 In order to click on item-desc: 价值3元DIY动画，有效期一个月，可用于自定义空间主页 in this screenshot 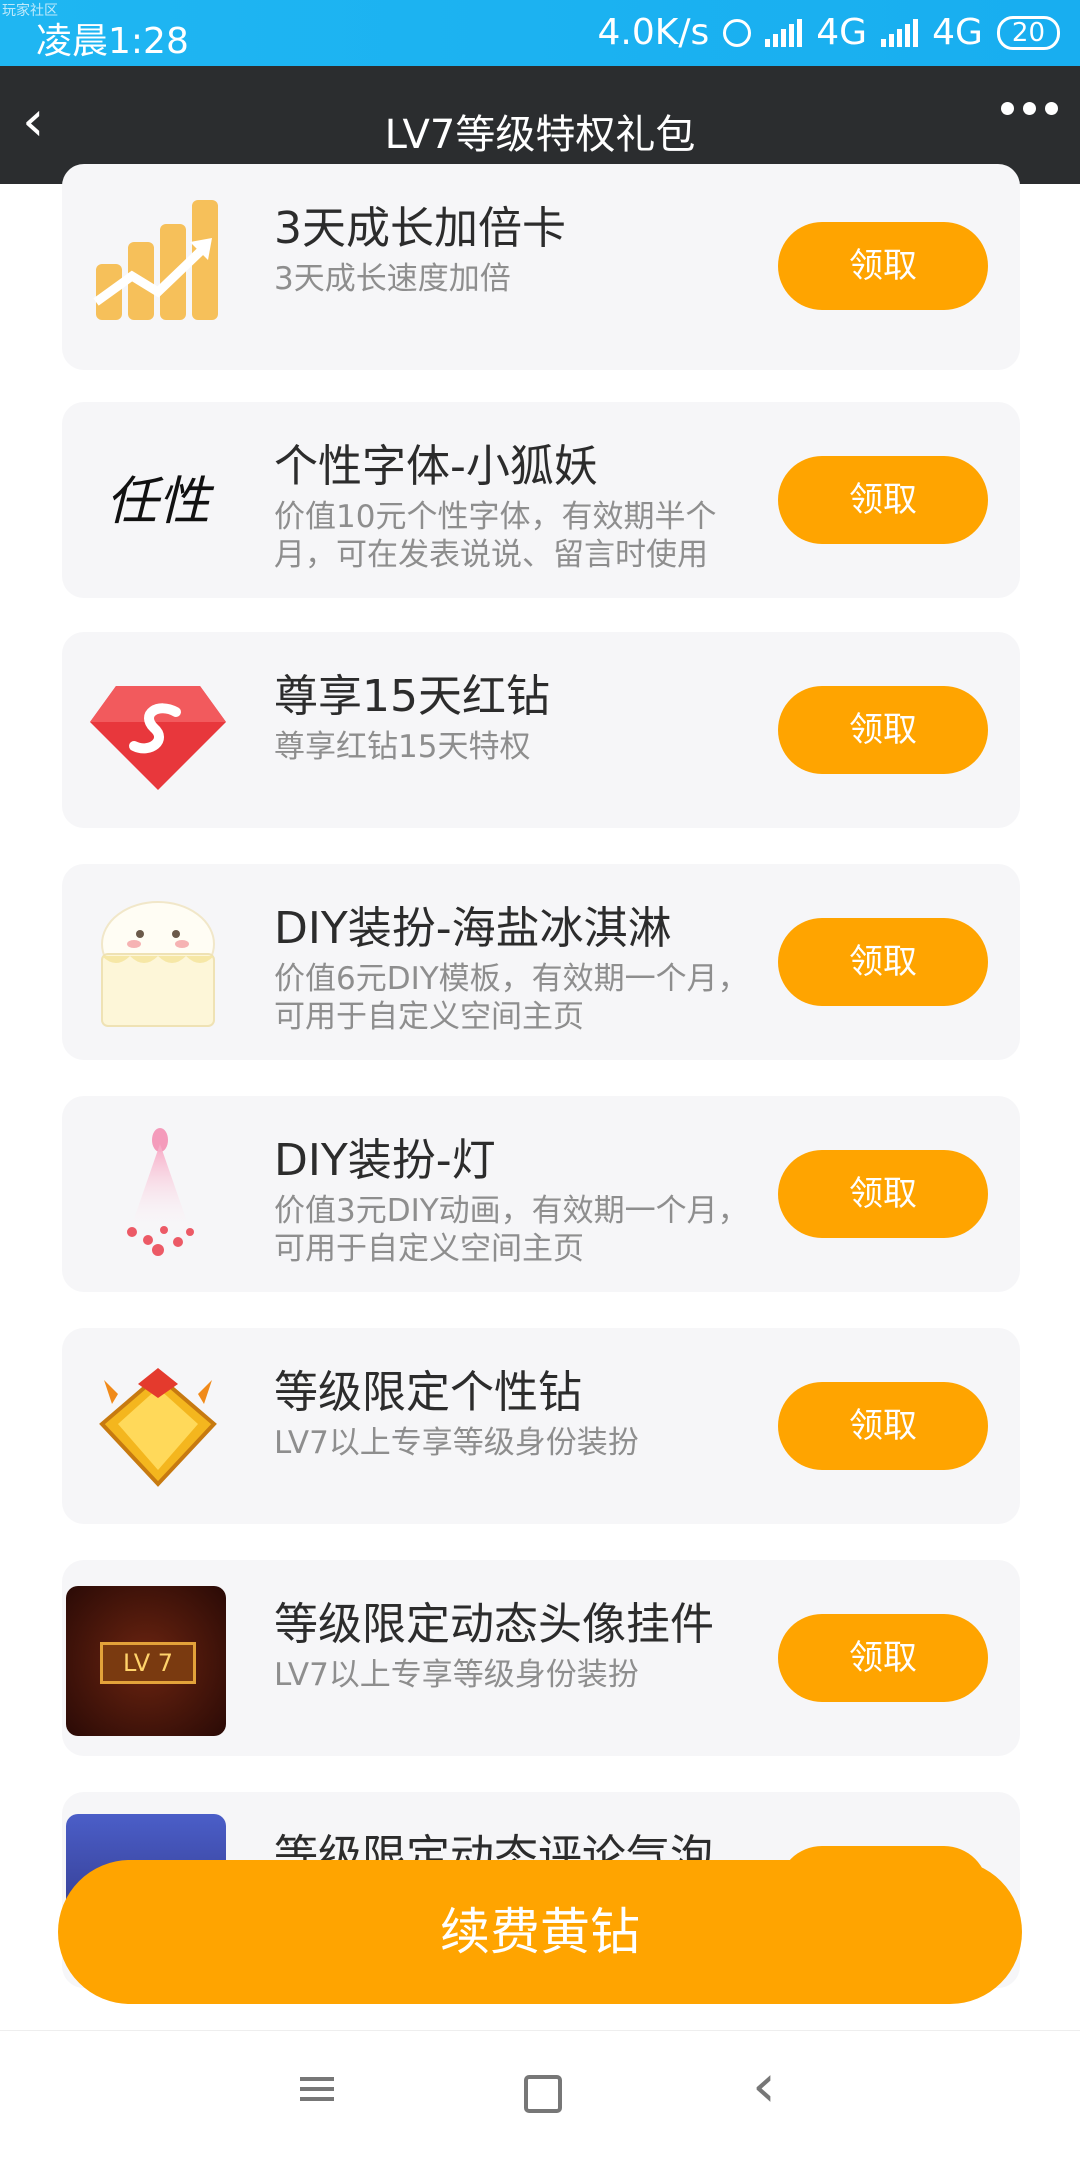, I will do `click(511, 1230)`.